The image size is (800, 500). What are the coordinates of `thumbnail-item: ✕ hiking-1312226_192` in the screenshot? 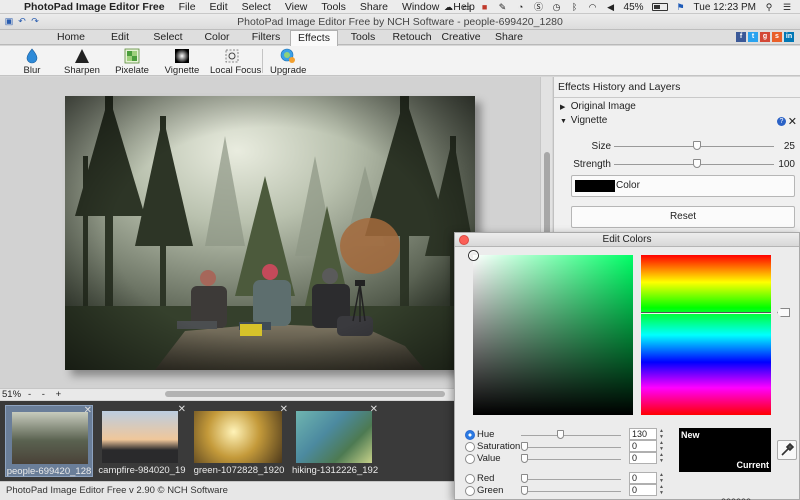 It's located at (335, 441).